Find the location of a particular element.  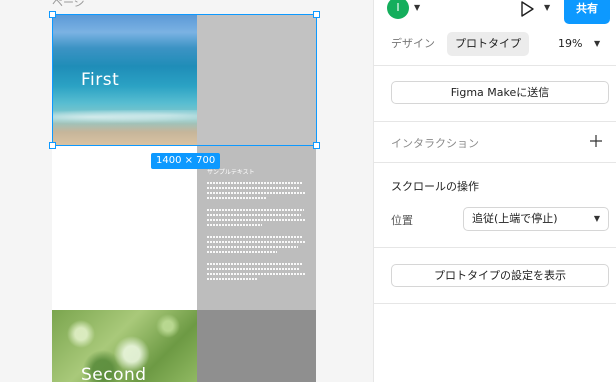

wave-foam is located at coordinates (124, 117).